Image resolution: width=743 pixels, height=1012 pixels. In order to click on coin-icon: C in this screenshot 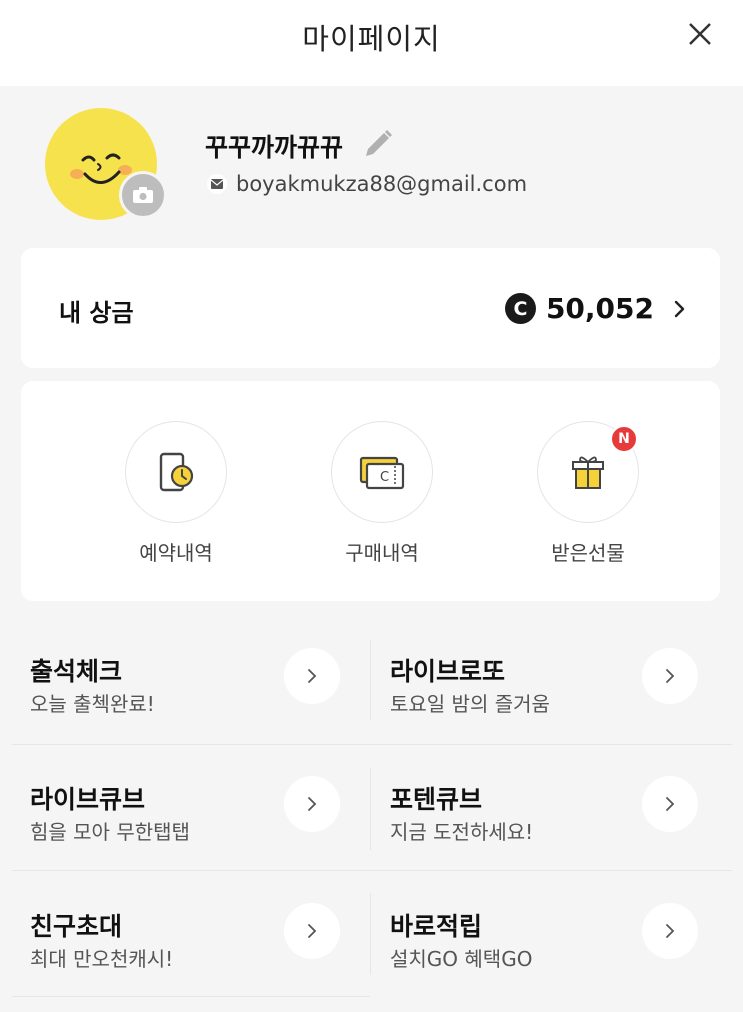, I will do `click(520, 308)`.